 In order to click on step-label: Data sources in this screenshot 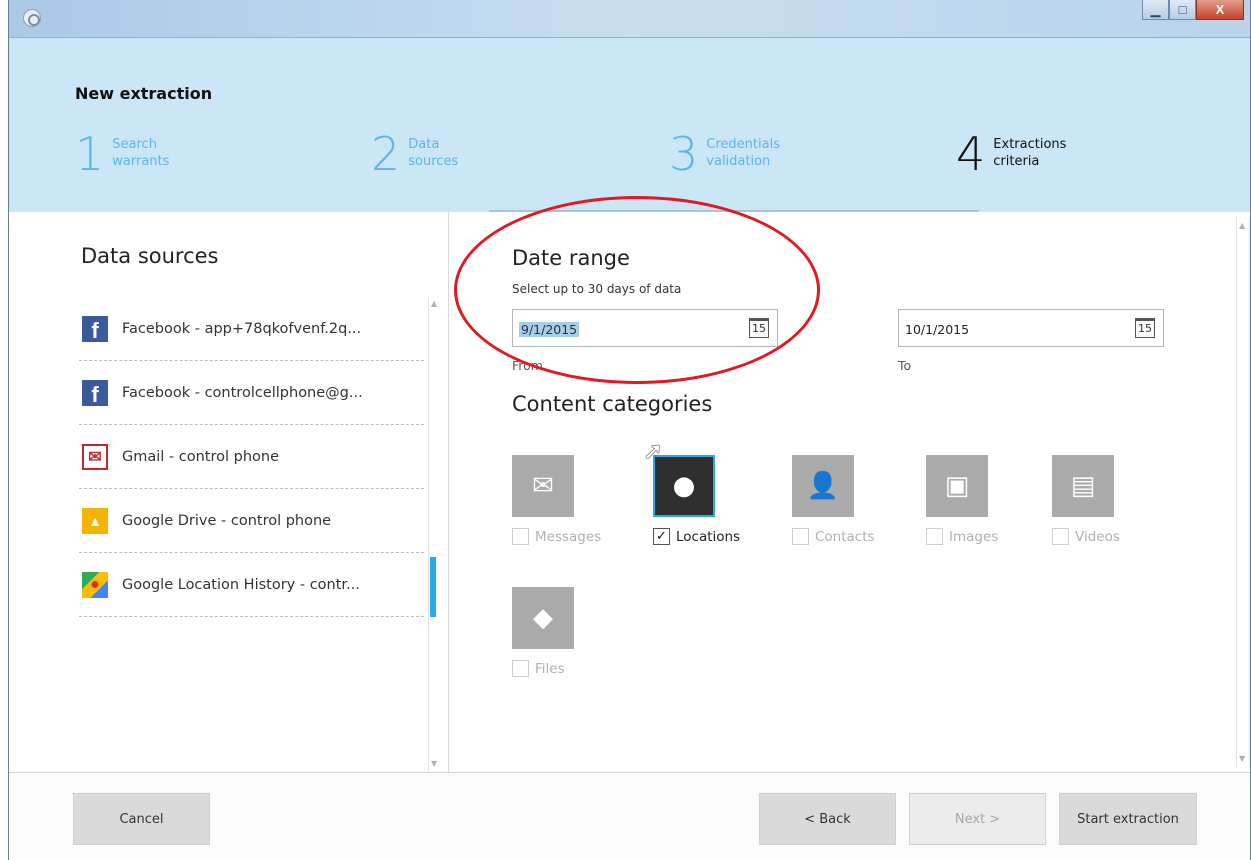, I will do `click(433, 153)`.